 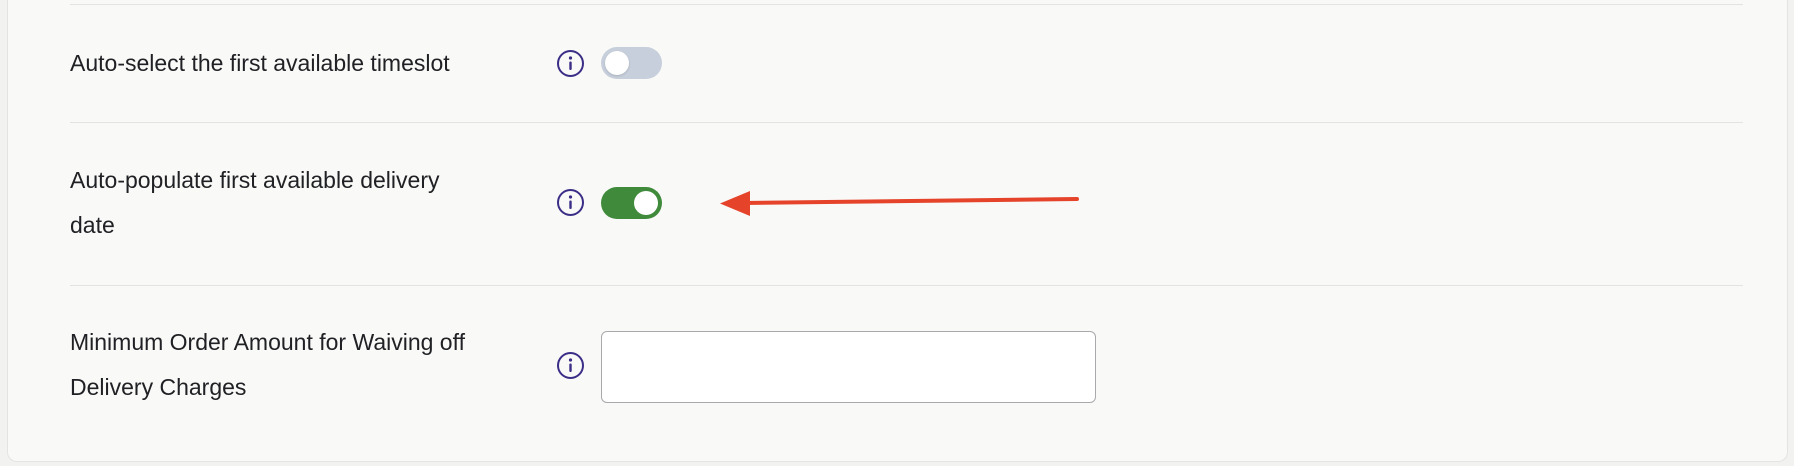 What do you see at coordinates (631, 203) in the screenshot?
I see `auto-populate-delivery-date-toggle` at bounding box center [631, 203].